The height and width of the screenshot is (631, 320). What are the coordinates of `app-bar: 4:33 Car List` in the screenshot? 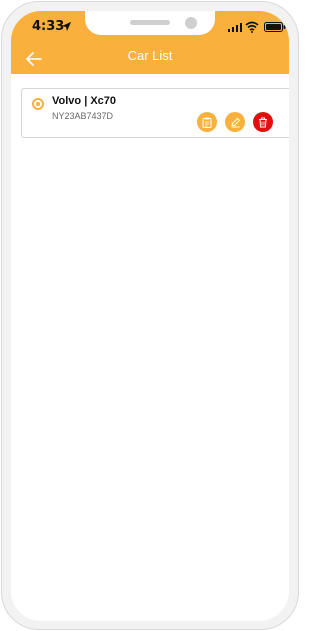 It's located at (150, 42).